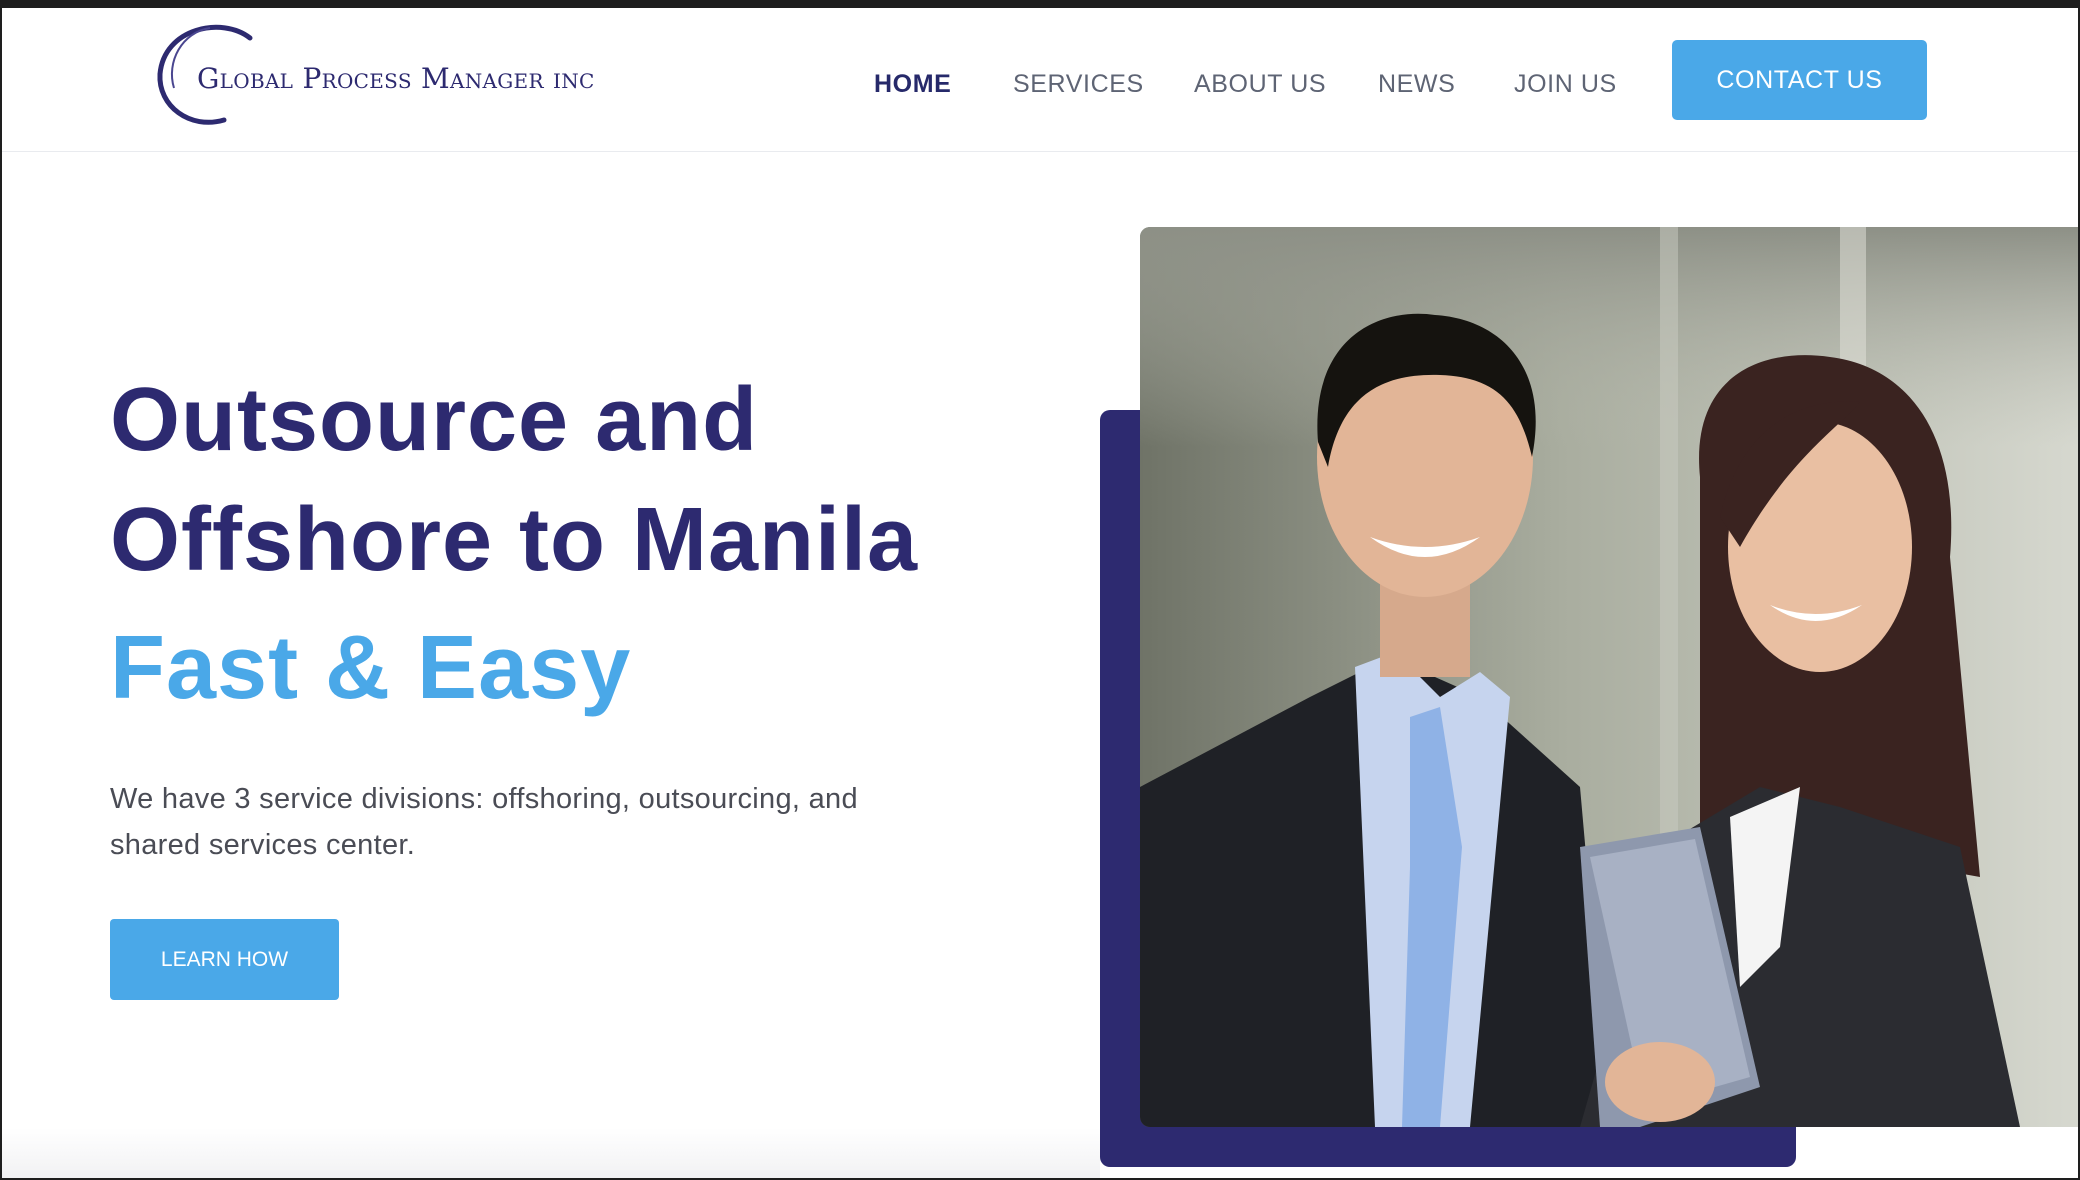 The image size is (2080, 1180). I want to click on nav-join-us: JOIN US, so click(1565, 84).